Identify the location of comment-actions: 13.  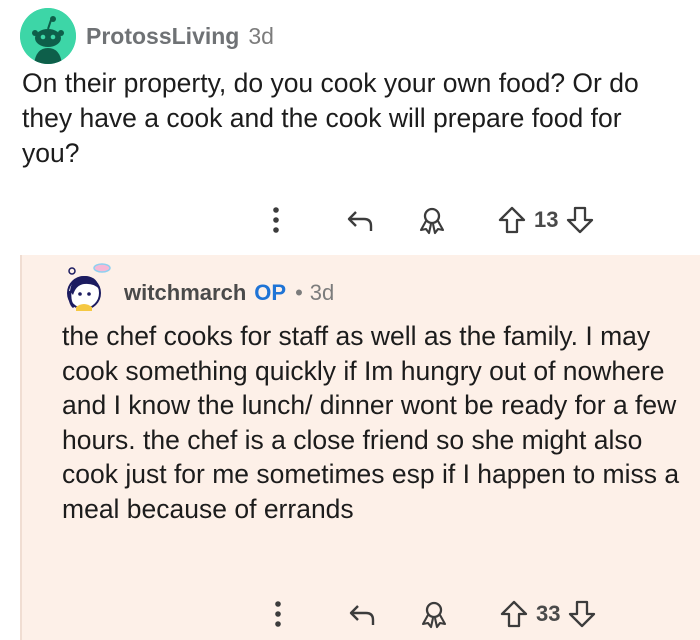
(428, 220).